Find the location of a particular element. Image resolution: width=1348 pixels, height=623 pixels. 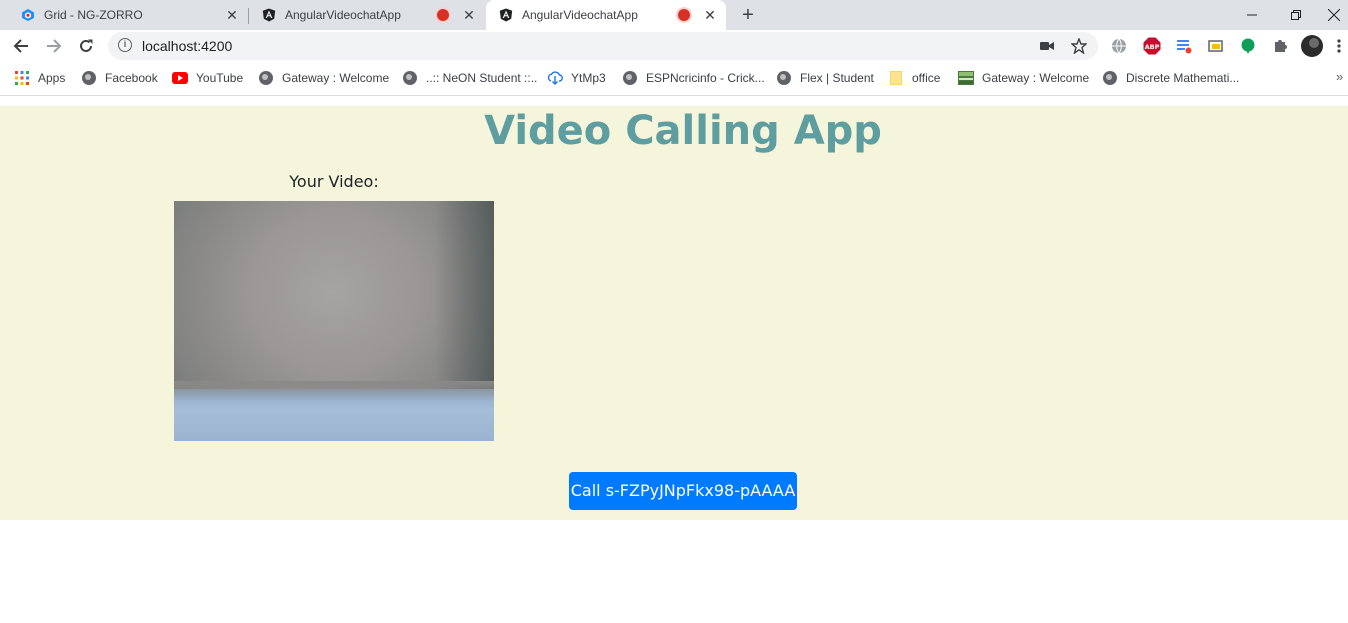

more-bookmarks-icon: » is located at coordinates (1339, 76).